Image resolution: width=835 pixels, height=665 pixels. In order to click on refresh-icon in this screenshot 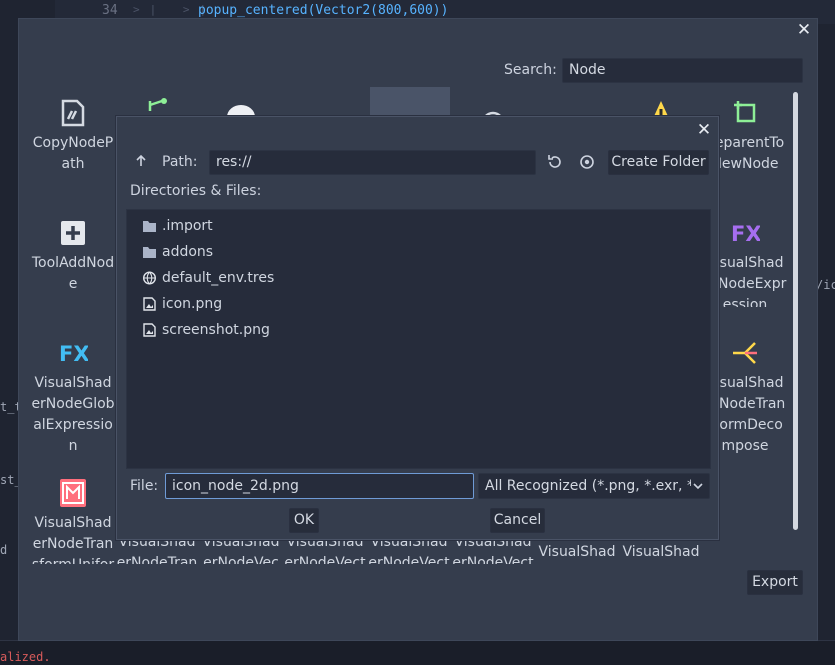, I will do `click(555, 162)`.